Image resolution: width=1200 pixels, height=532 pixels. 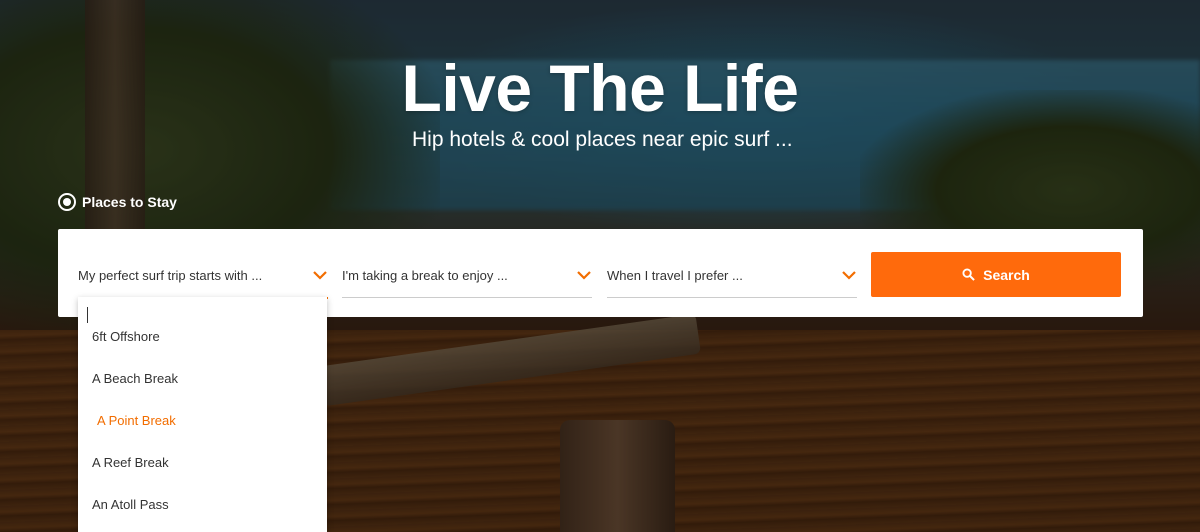 I want to click on radio-selected-icon, so click(x=67, y=202).